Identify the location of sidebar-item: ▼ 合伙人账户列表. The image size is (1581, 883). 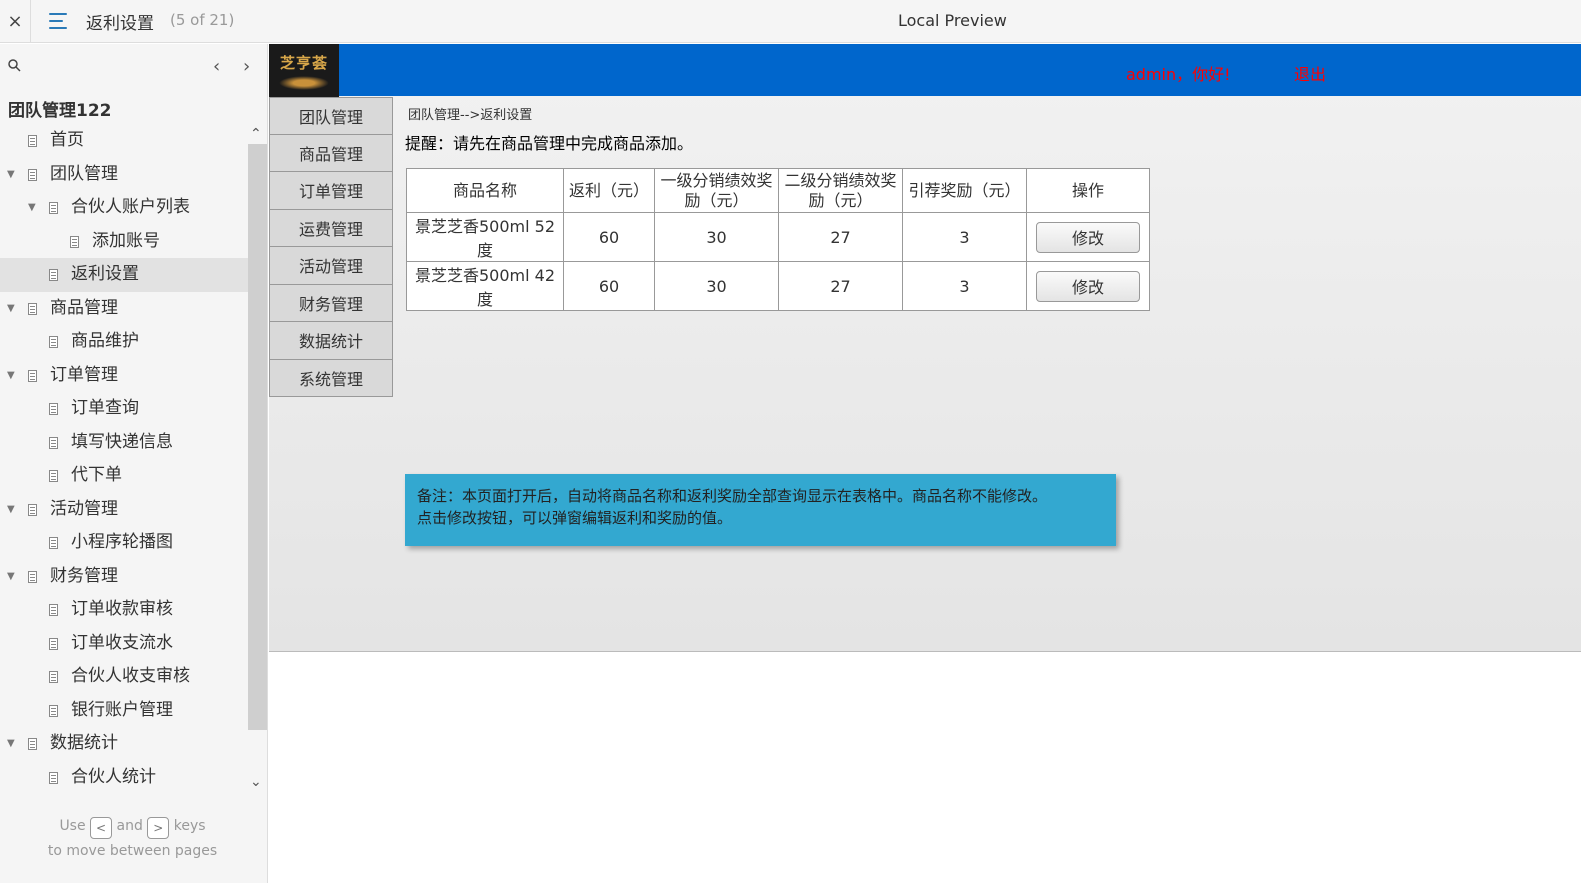
(124, 208).